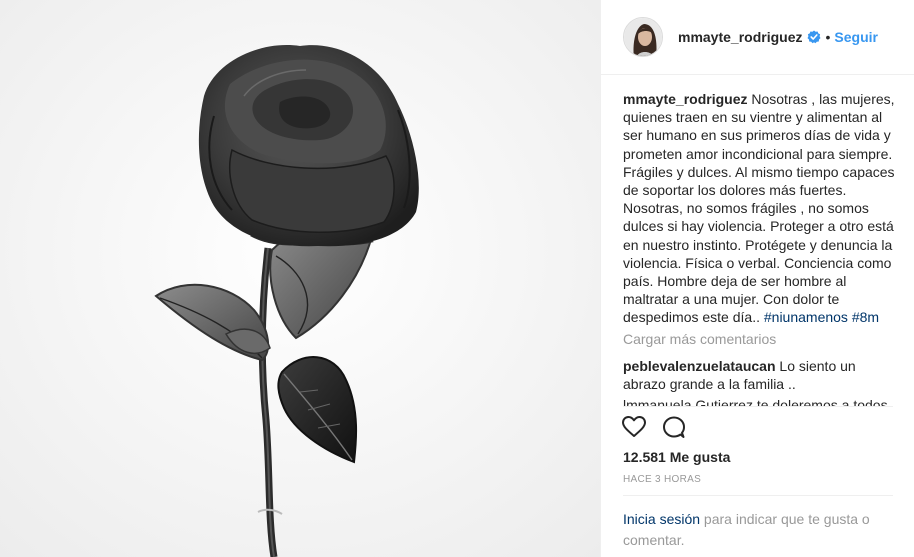 The width and height of the screenshot is (914, 557). Describe the element at coordinates (865, 317) in the screenshot. I see `hashtag-8m: #8m` at that location.